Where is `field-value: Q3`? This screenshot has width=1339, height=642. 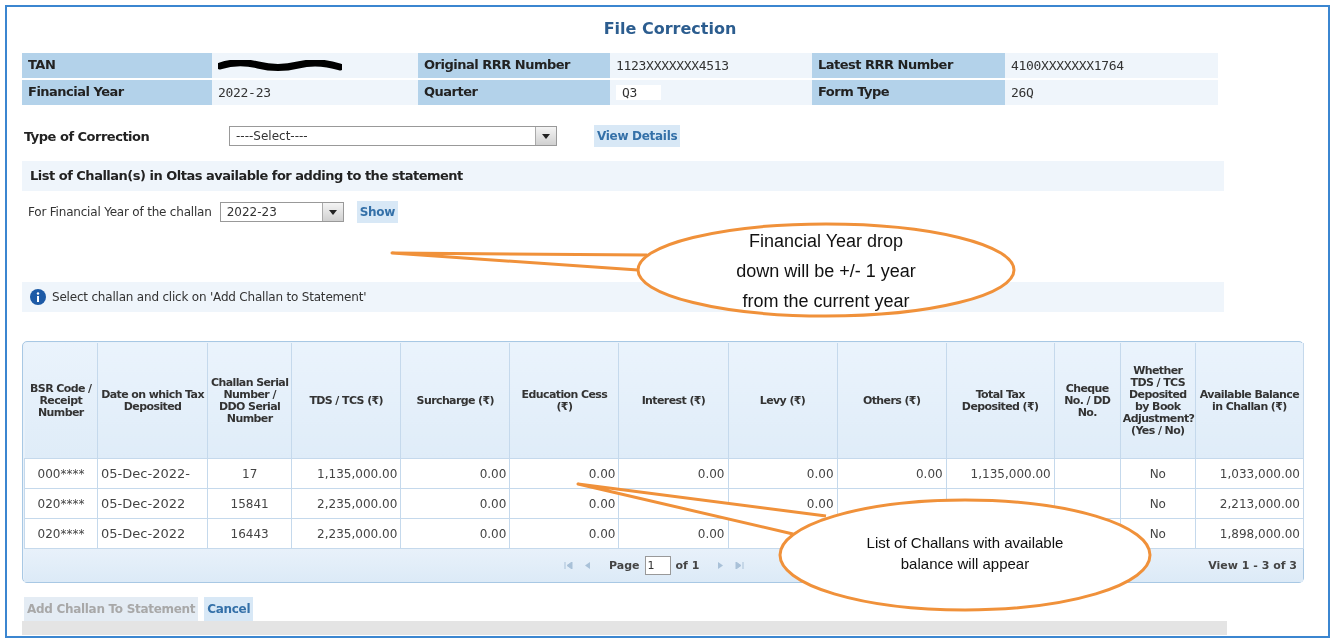
field-value: Q3 is located at coordinates (639, 92).